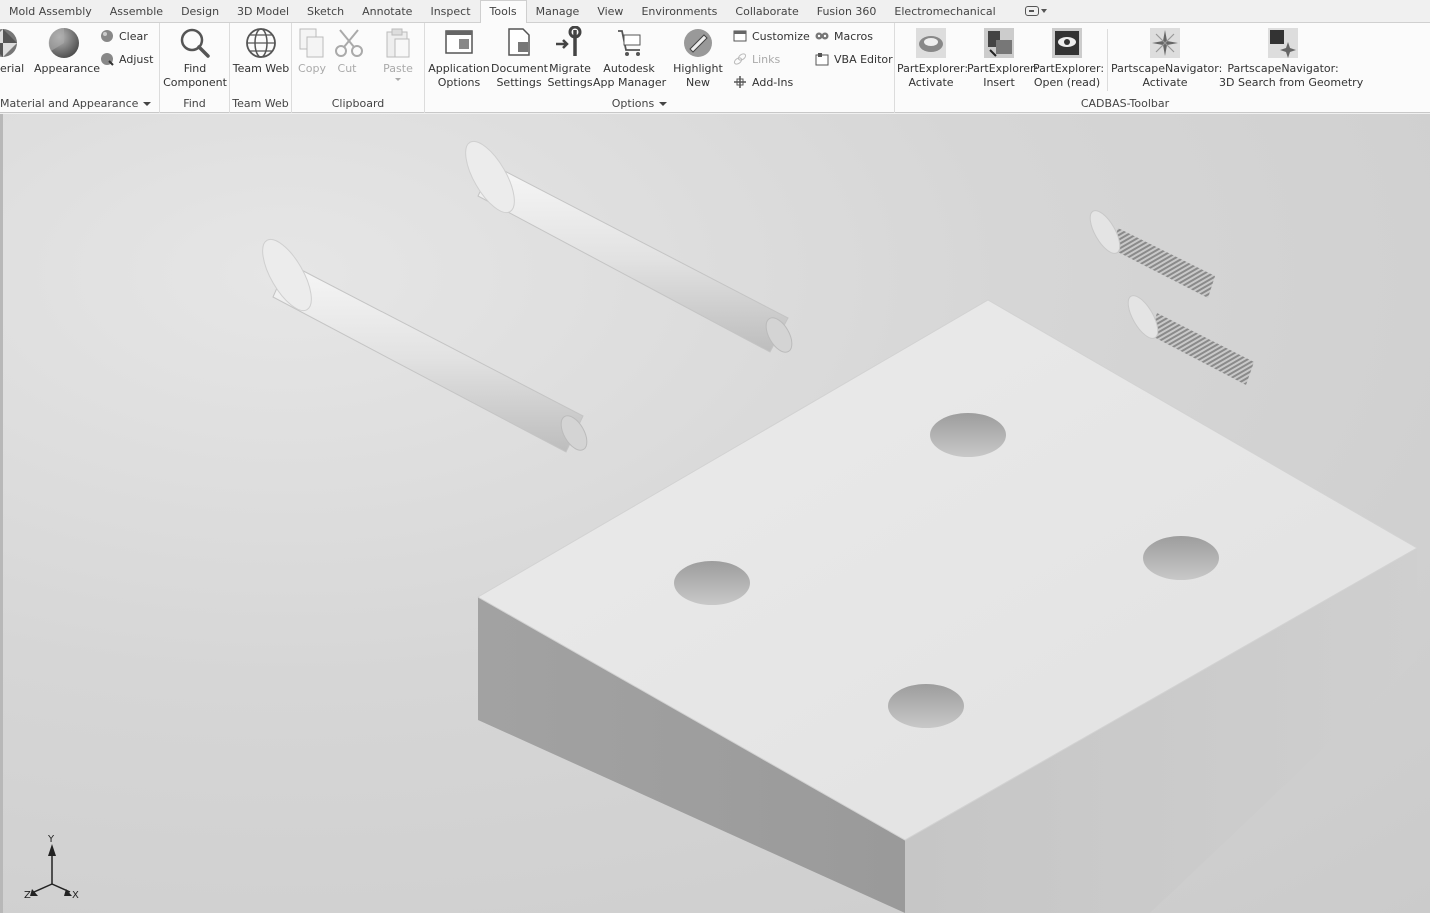 This screenshot has width=1430, height=913. What do you see at coordinates (200, 11) in the screenshot?
I see `tab-design: Design` at bounding box center [200, 11].